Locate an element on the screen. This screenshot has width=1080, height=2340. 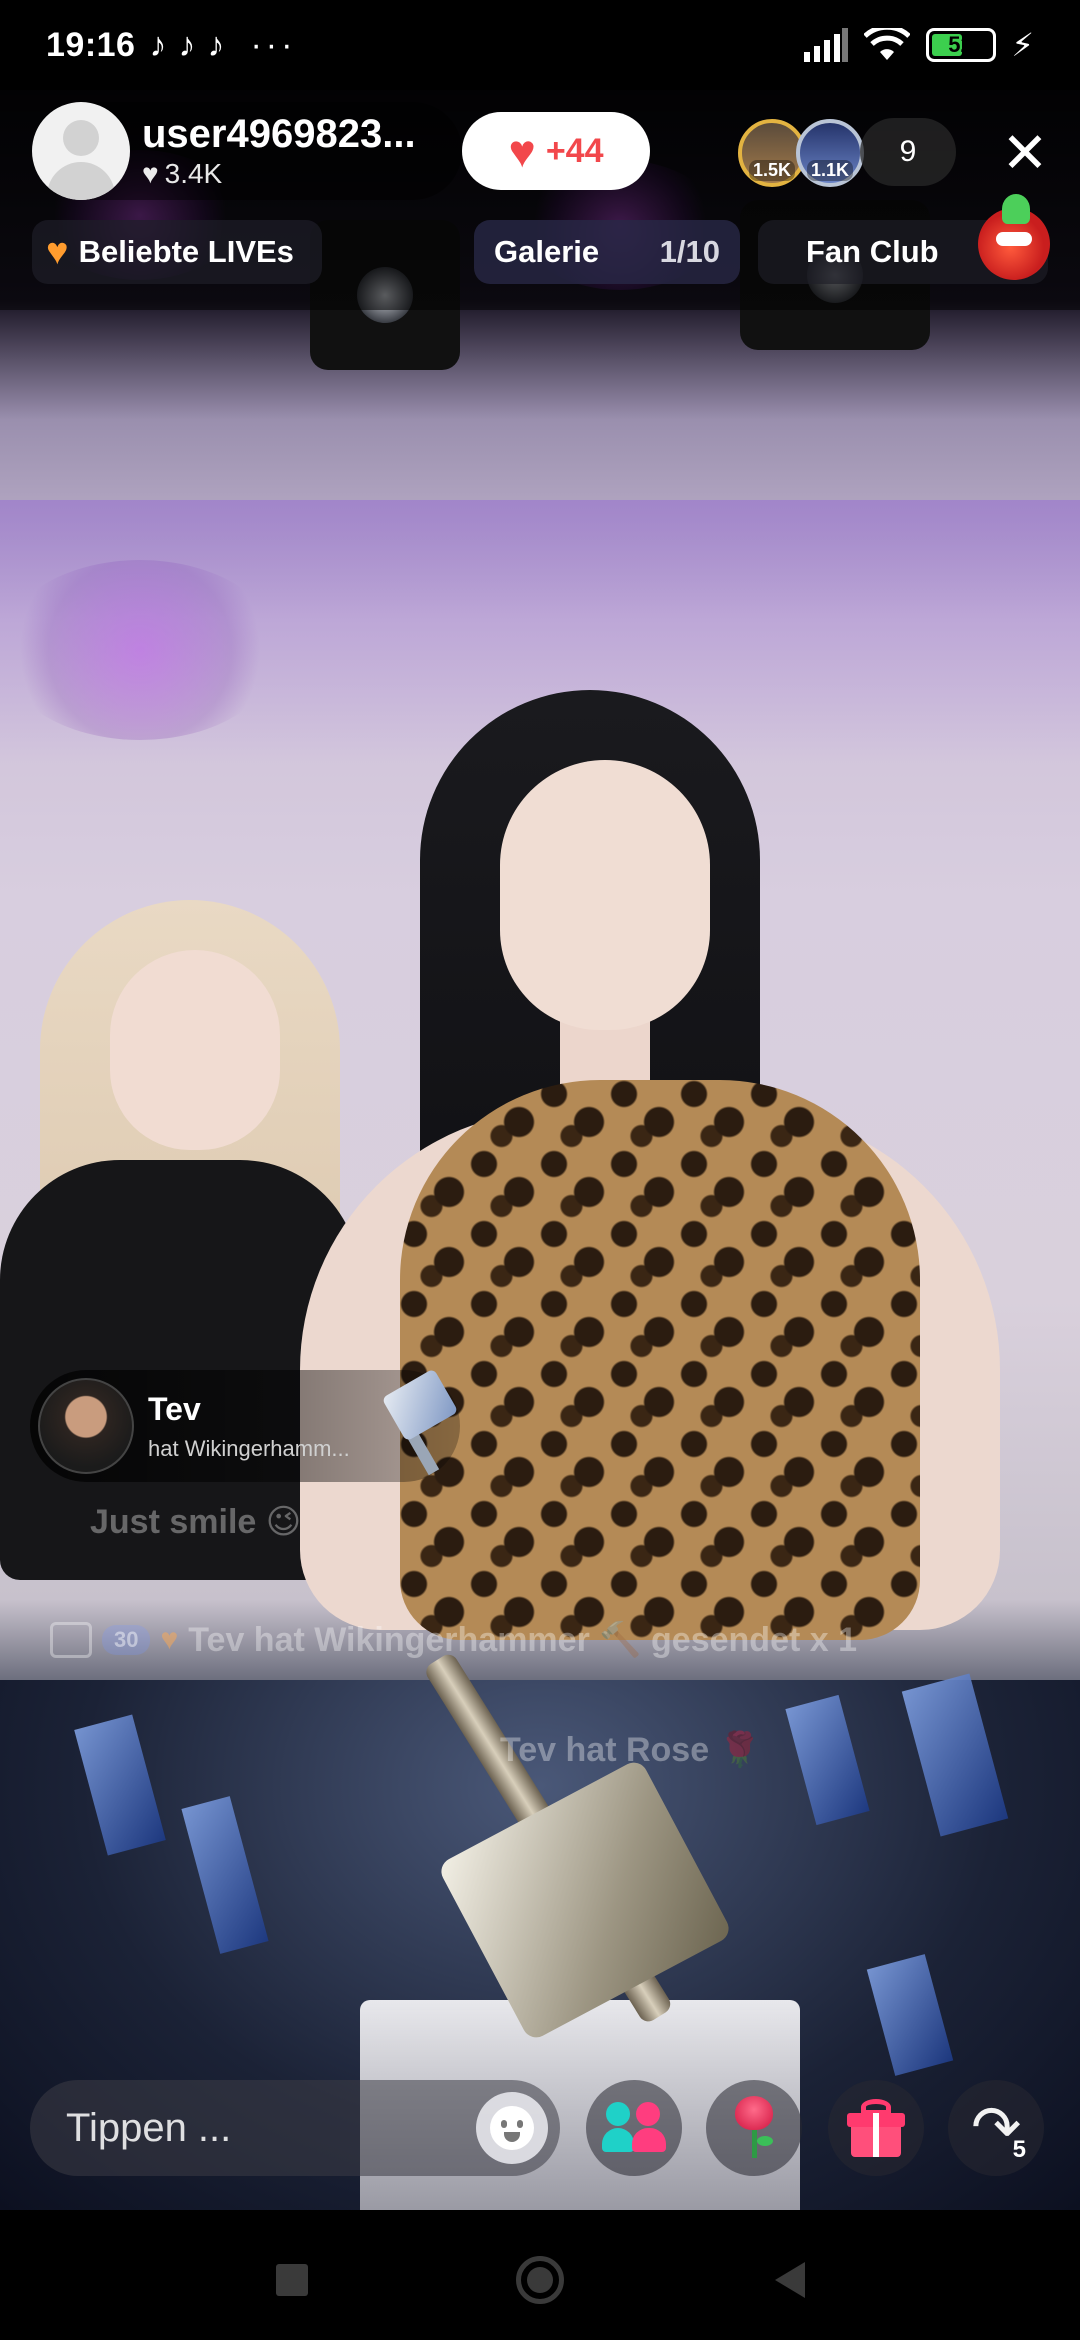
chat-message: Just smile 😉 is located at coordinates (195, 1522).